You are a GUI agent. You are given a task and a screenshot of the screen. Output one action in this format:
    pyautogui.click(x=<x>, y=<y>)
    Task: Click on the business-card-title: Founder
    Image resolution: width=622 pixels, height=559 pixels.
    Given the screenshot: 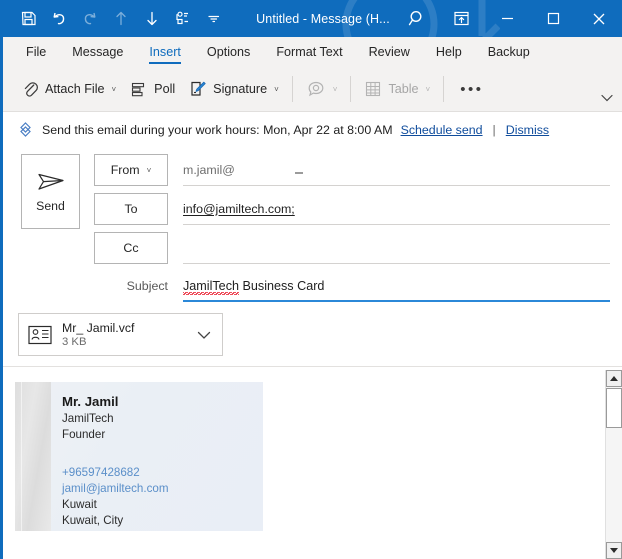 What is the action you would take?
    pyautogui.click(x=84, y=434)
    